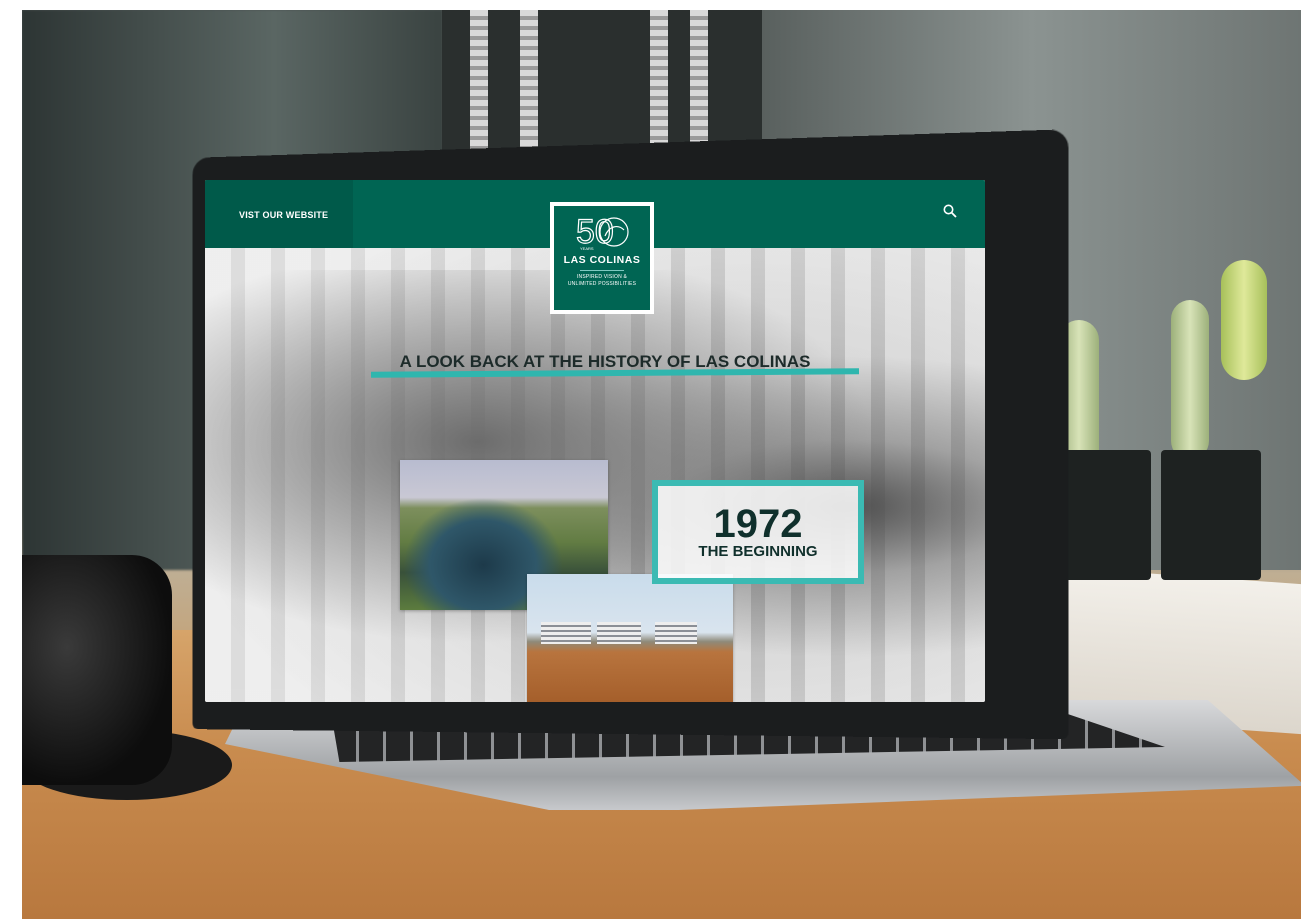  What do you see at coordinates (97, 670) in the screenshot?
I see `coffee-mug` at bounding box center [97, 670].